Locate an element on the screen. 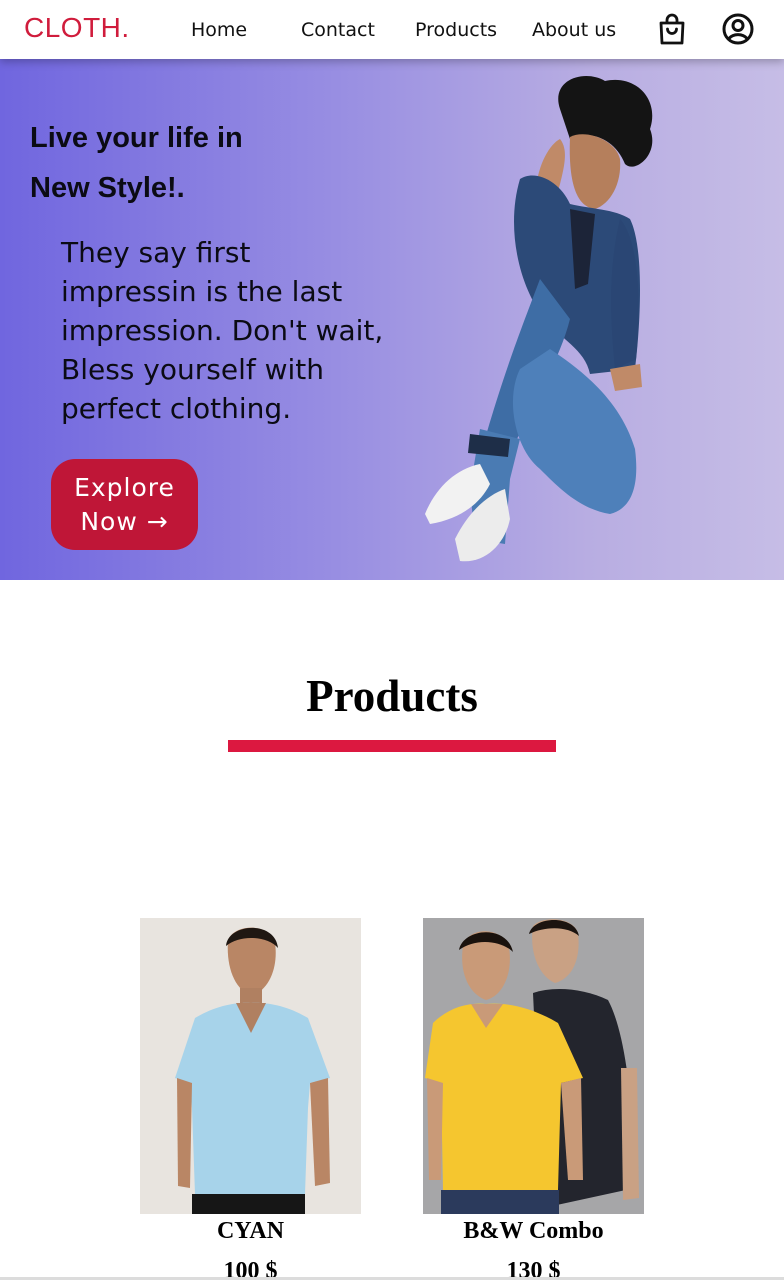  hero-title-line2: New Style!. is located at coordinates (107, 188).